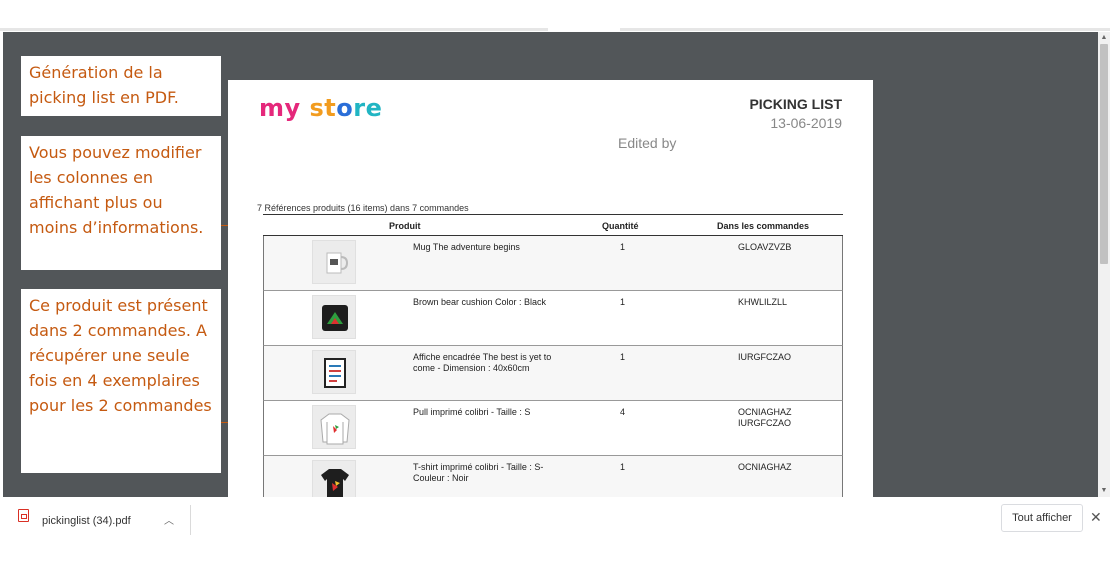 The width and height of the screenshot is (1110, 570). What do you see at coordinates (763, 226) in the screenshot?
I see `column-orders: Dans les commandes` at bounding box center [763, 226].